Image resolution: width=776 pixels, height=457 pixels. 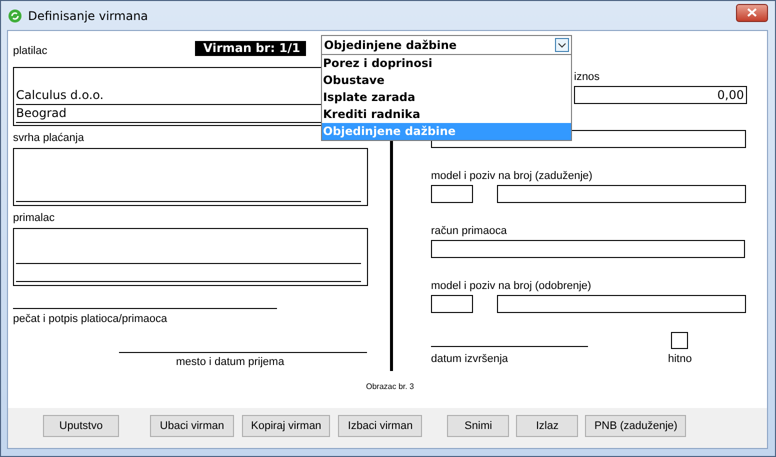 I want to click on field-label: platilac, so click(x=30, y=51).